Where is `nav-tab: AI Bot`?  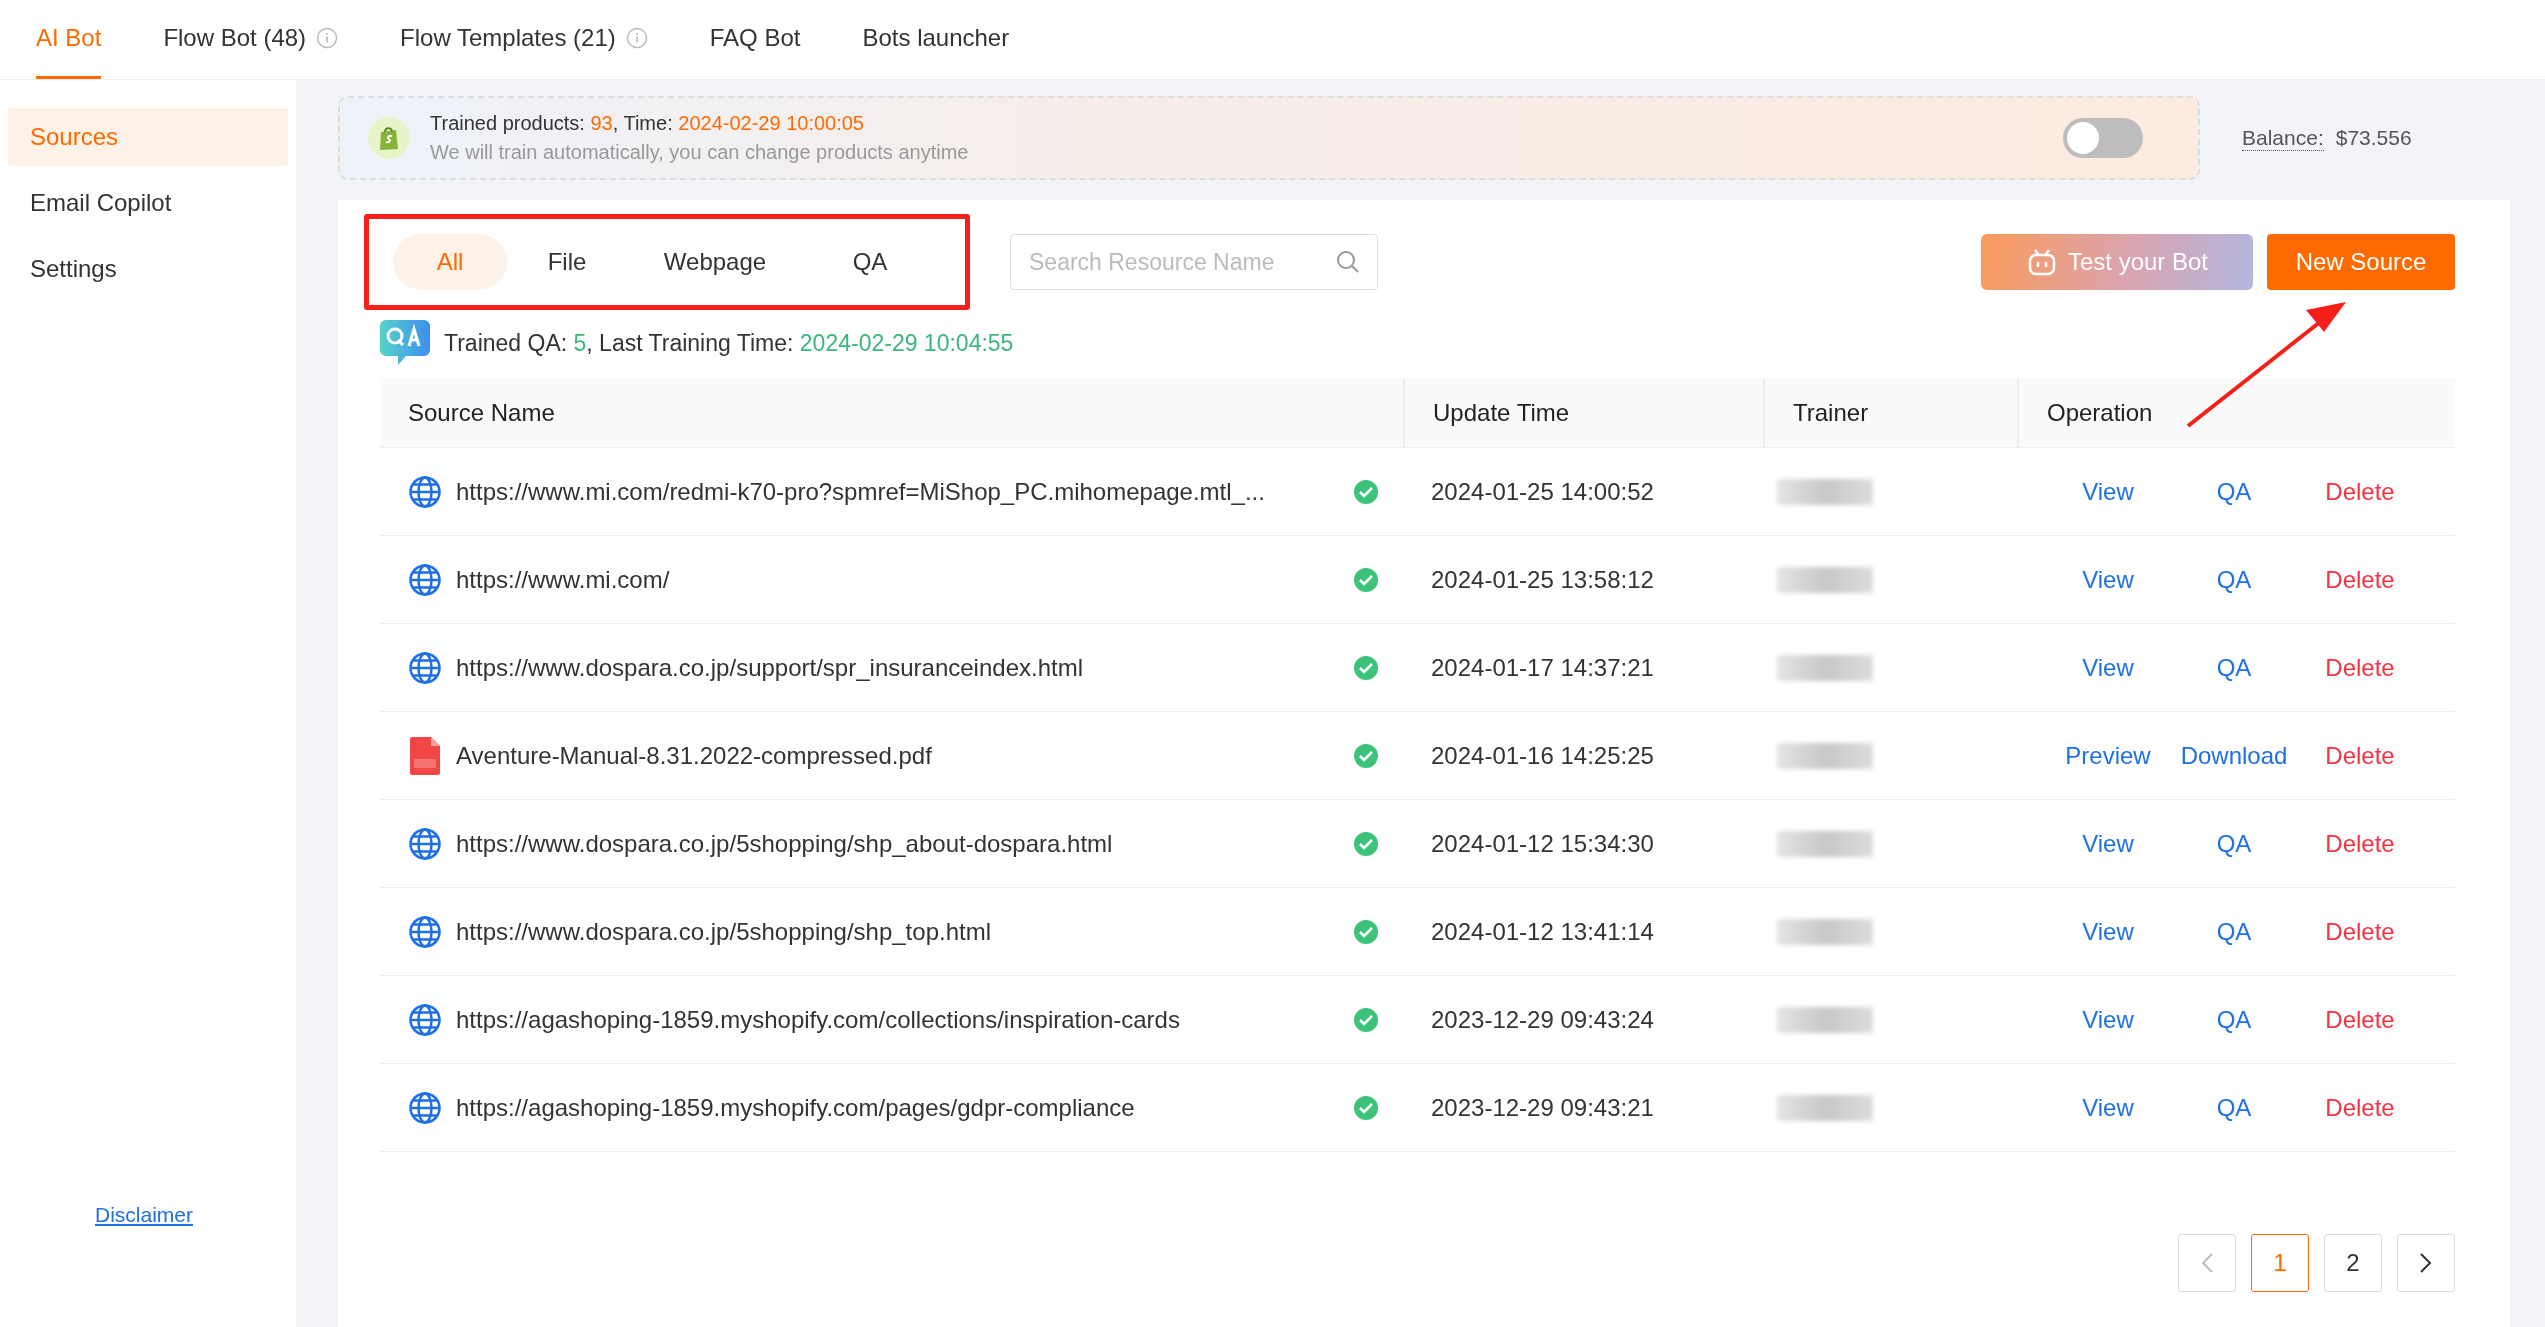 nav-tab: AI Bot is located at coordinates (69, 39).